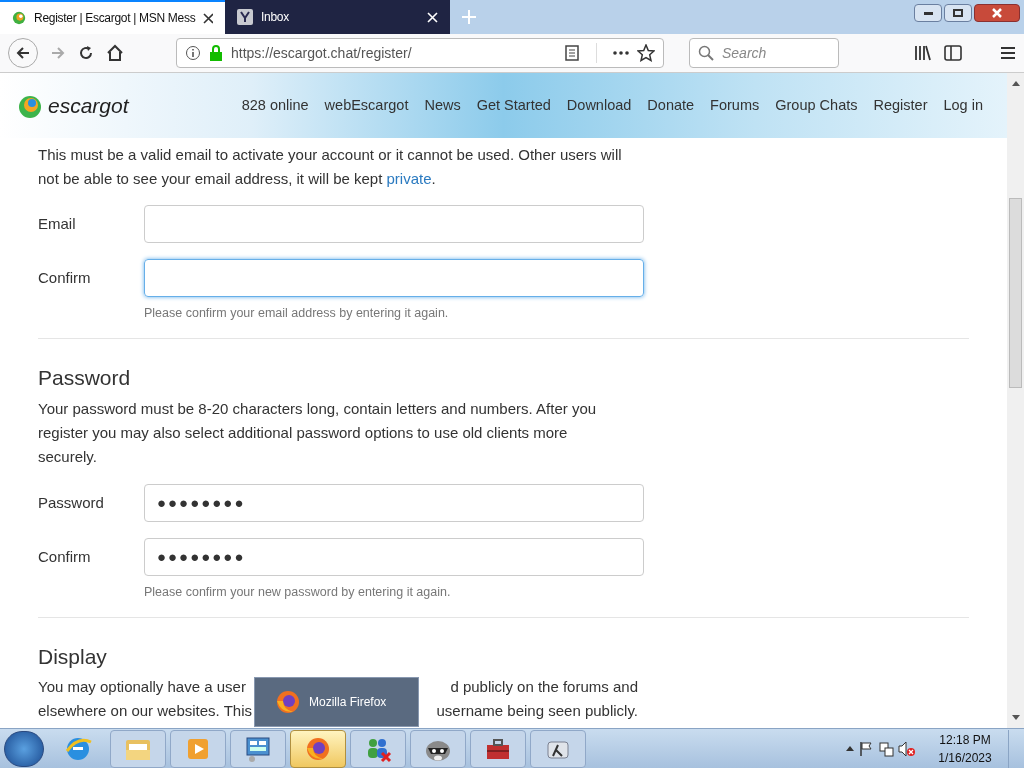  What do you see at coordinates (544, 686) in the screenshot?
I see `display-text: d publicly on the forums and` at bounding box center [544, 686].